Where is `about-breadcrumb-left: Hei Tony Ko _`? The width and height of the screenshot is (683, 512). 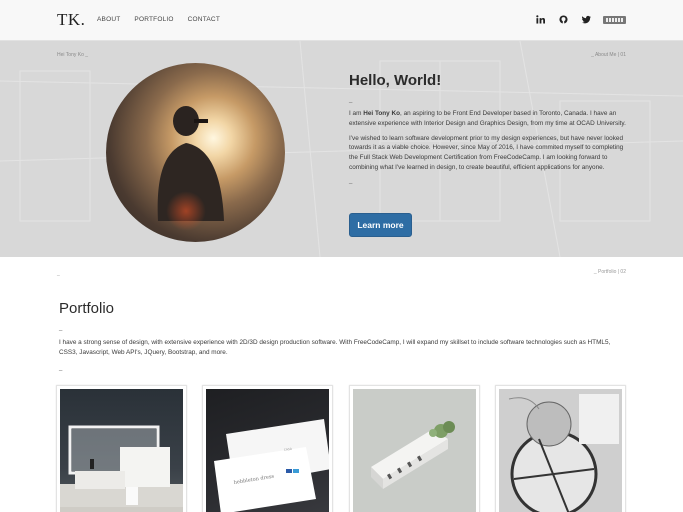 about-breadcrumb-left: Hei Tony Ko _ is located at coordinates (73, 55).